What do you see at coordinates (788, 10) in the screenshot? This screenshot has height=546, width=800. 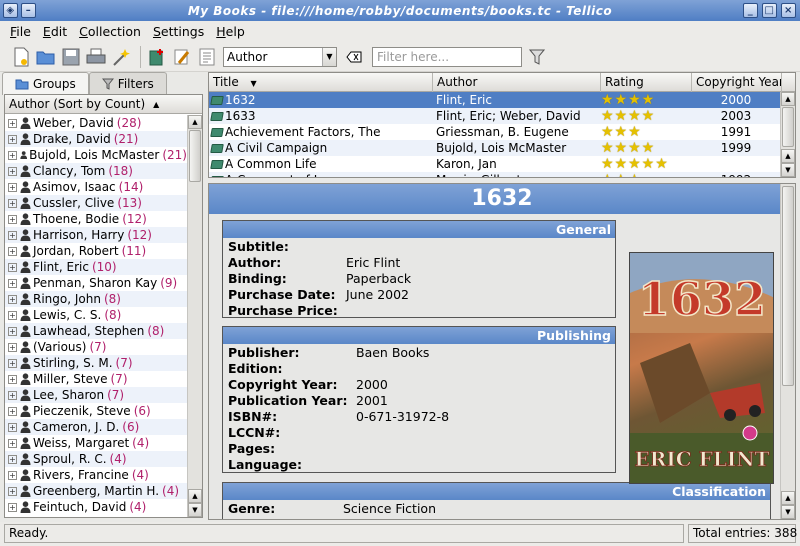 I see `close-icon: ×` at bounding box center [788, 10].